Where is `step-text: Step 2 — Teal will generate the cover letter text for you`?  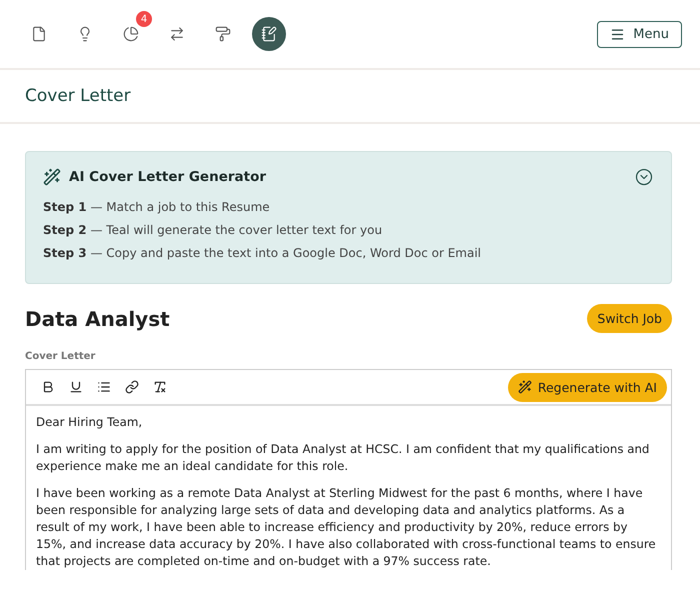
step-text: Step 2 — Teal will generate the cover letter text for you is located at coordinates (213, 230).